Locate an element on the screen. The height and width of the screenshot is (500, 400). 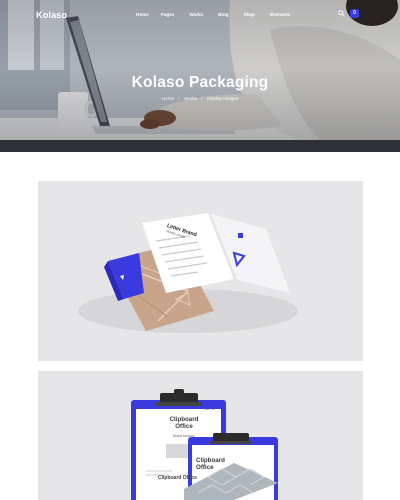
breadcrumb: Home / Works / Display Images is located at coordinates (200, 98).